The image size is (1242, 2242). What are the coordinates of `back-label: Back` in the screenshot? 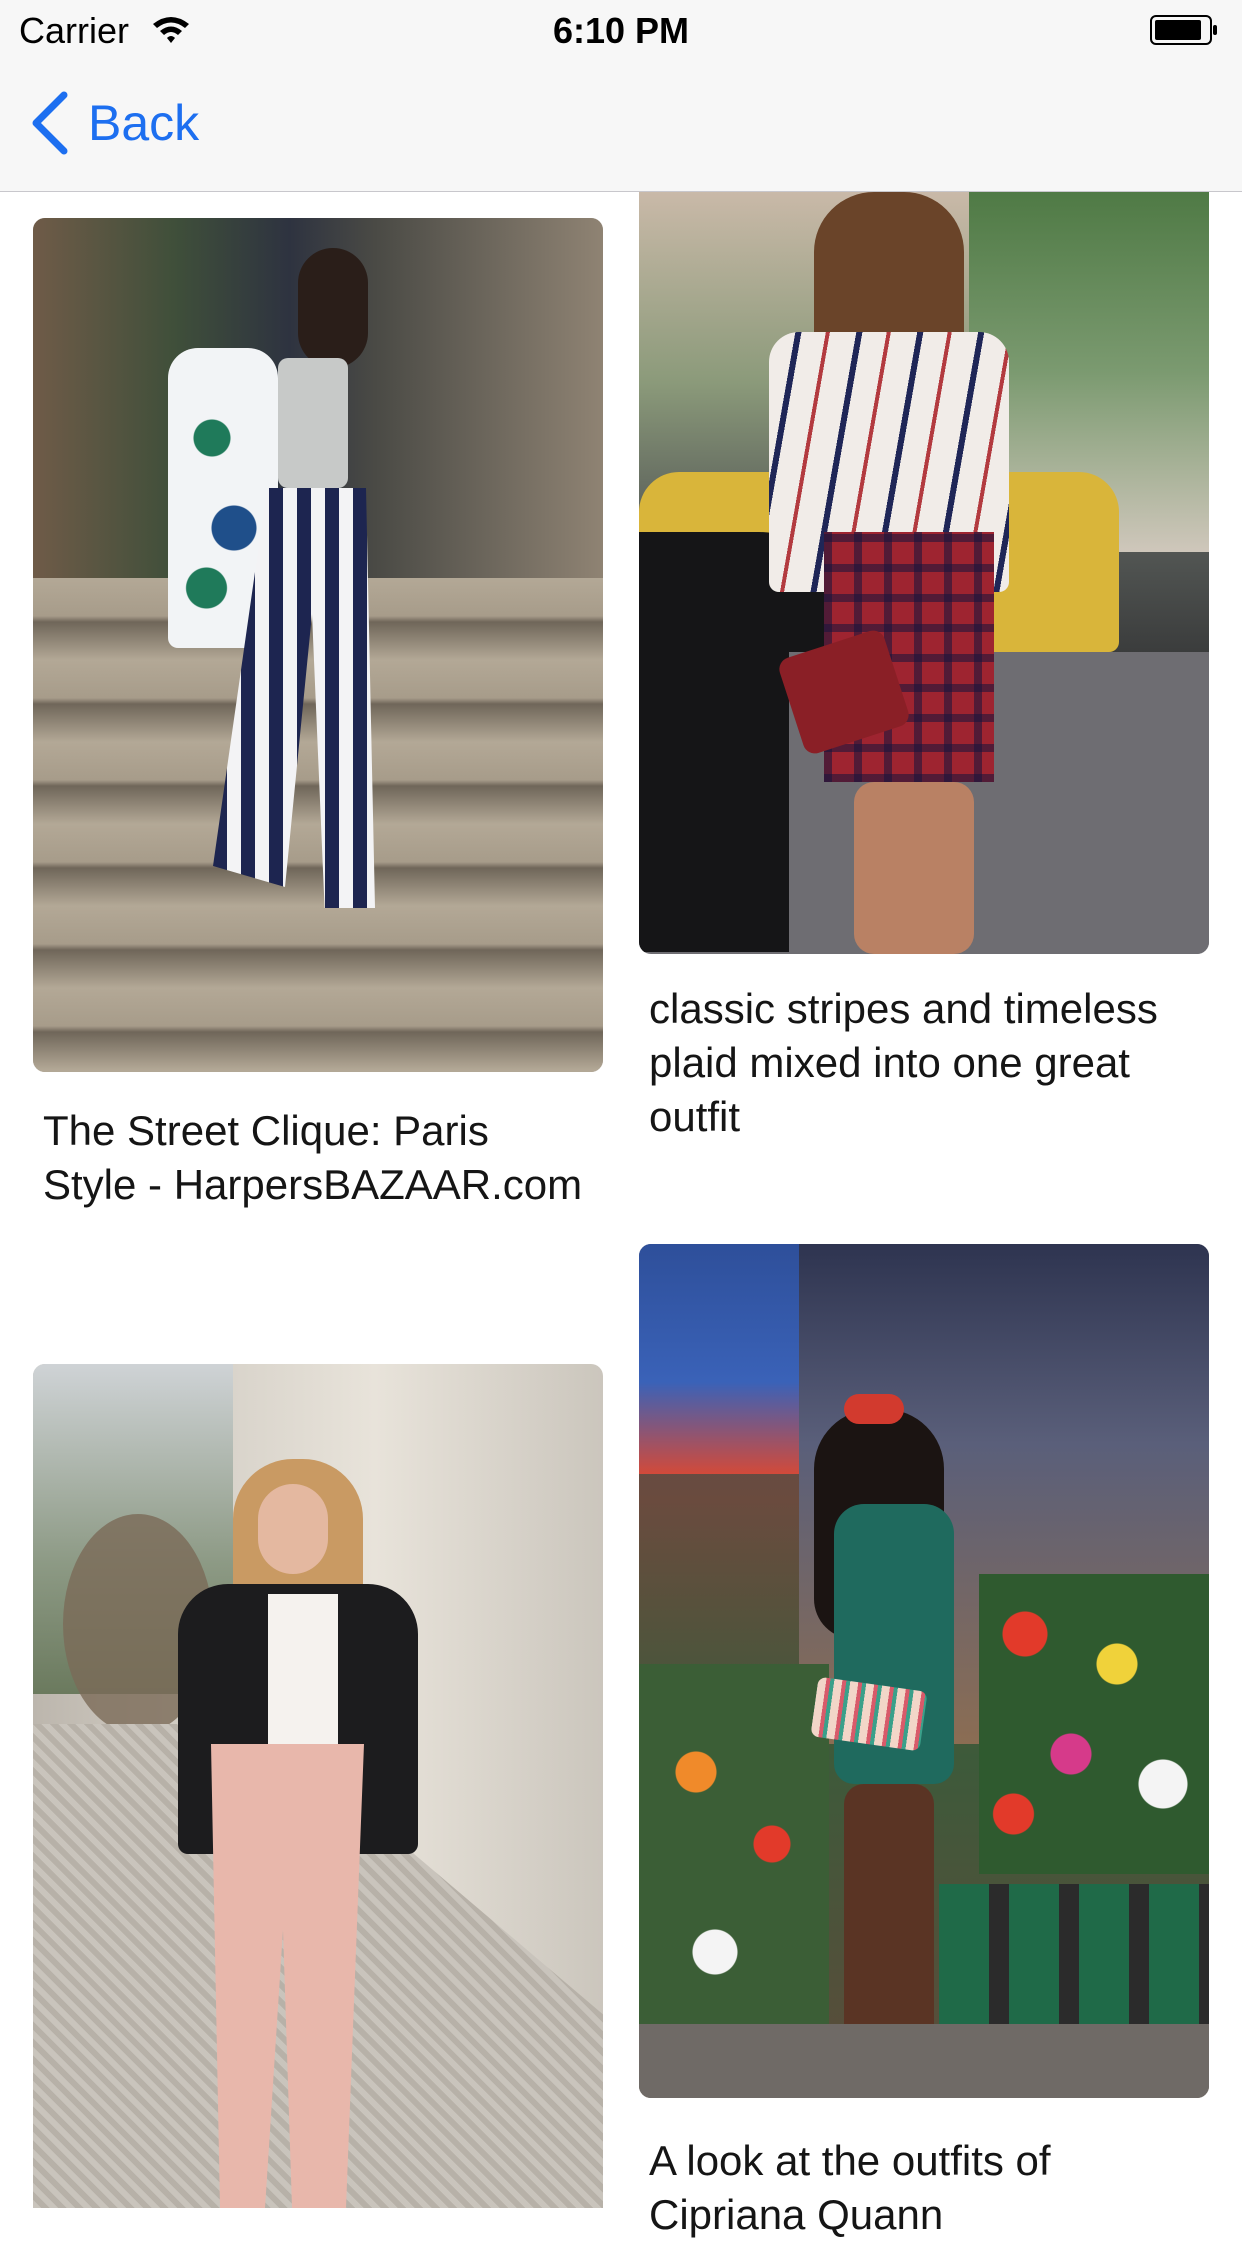 It's located at (144, 123).